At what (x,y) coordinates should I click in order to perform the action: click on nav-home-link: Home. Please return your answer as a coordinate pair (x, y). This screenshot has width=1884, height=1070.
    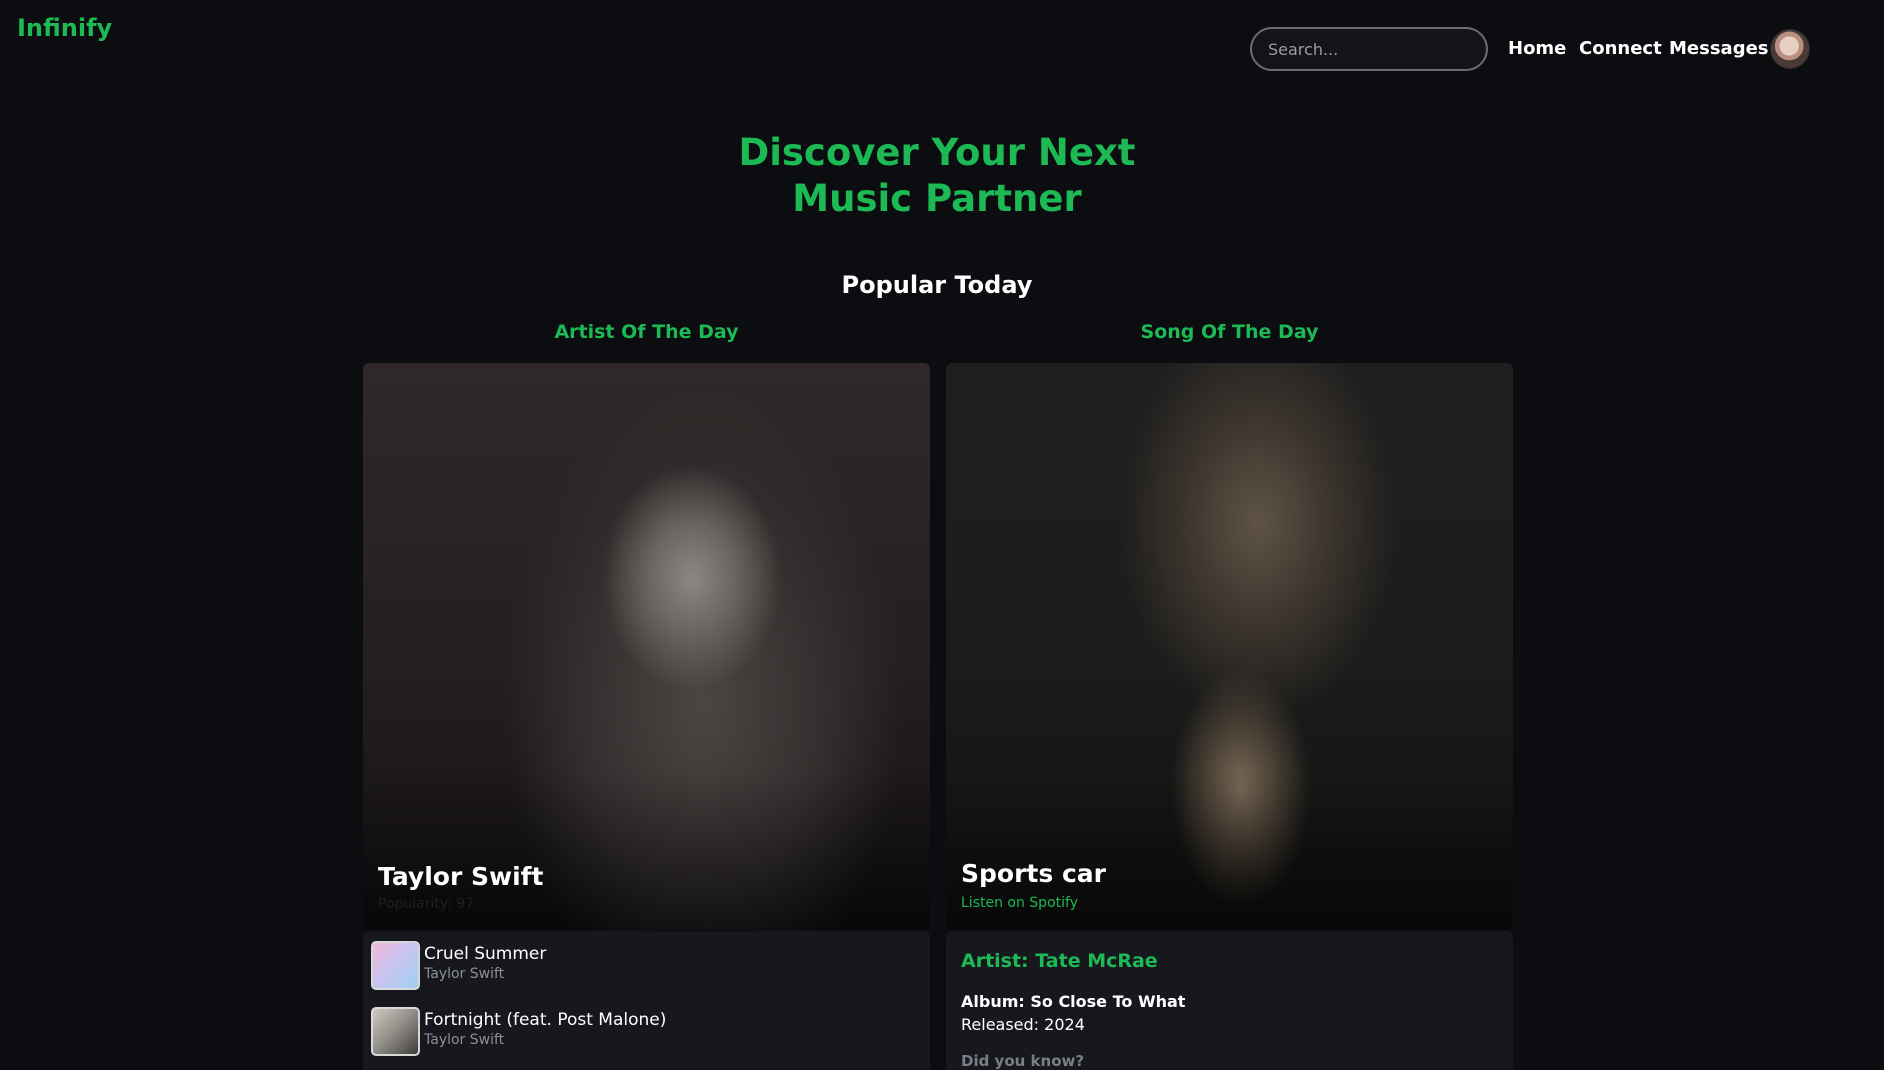
    Looking at the image, I should click on (1537, 48).